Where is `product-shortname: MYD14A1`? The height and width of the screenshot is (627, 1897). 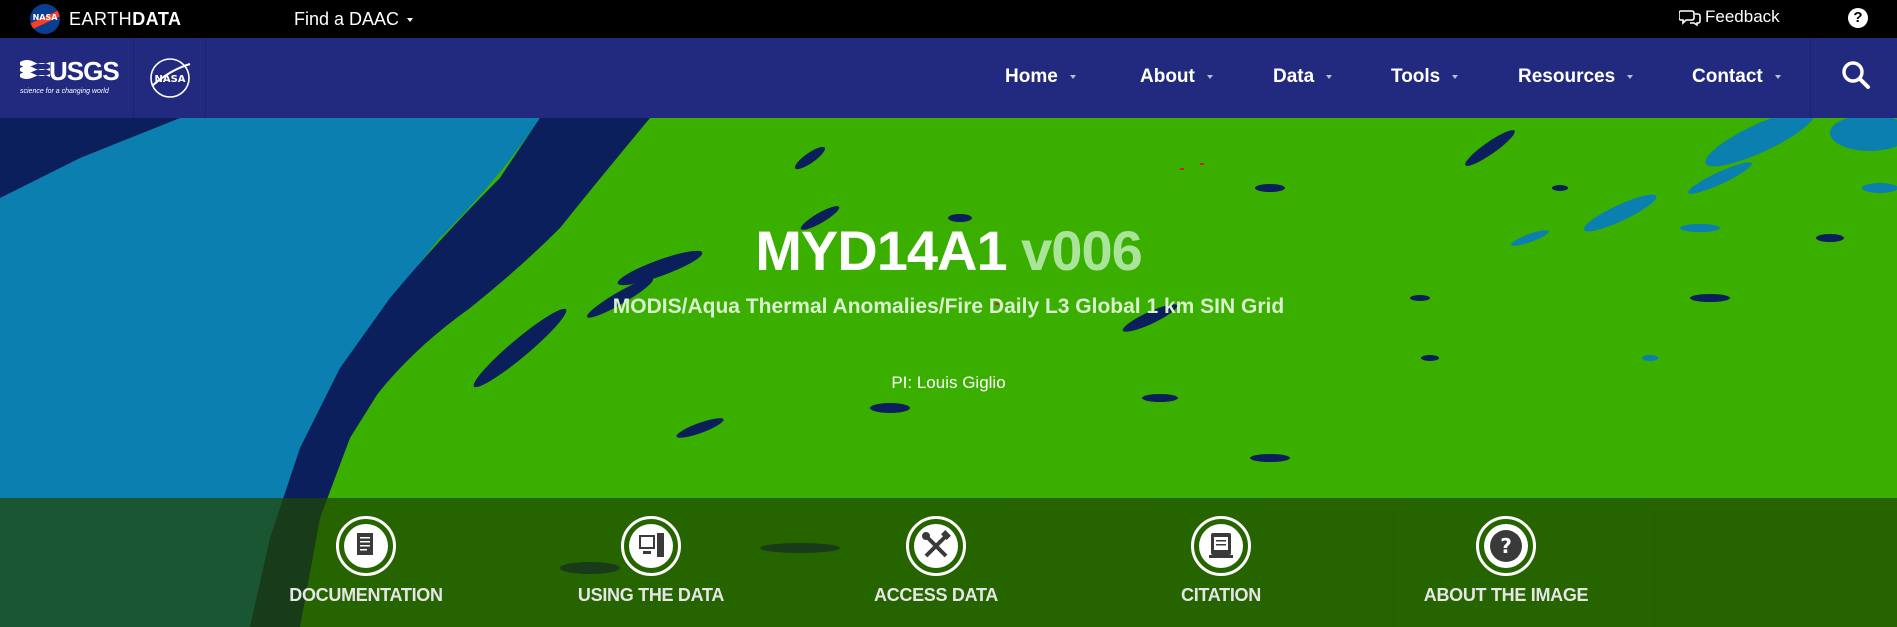
product-shortname: MYD14A1 is located at coordinates (881, 250).